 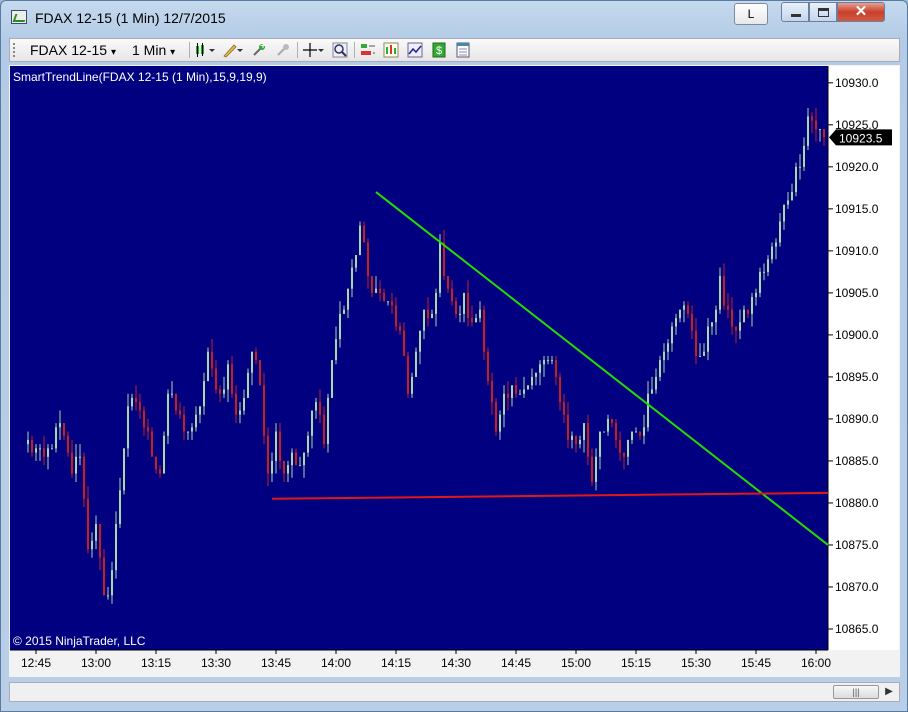 I want to click on y-tick-label: 10920.0, so click(x=857, y=167).